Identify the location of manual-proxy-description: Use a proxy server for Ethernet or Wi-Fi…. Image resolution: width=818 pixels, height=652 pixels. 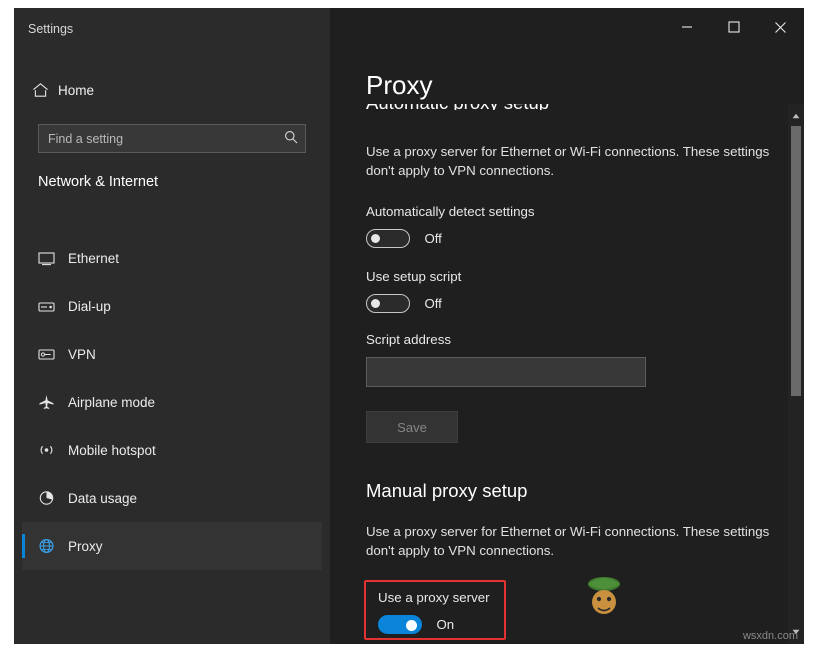
(568, 541).